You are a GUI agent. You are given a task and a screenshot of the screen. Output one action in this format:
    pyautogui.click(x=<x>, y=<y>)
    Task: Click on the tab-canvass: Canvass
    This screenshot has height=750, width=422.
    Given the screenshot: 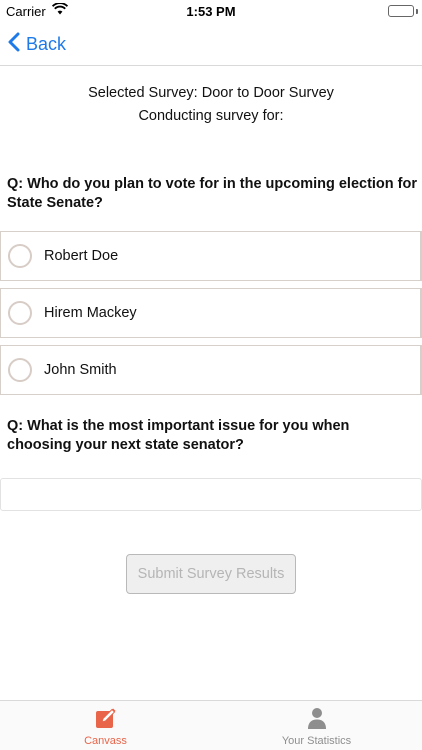 What is the action you would take?
    pyautogui.click(x=105, y=725)
    